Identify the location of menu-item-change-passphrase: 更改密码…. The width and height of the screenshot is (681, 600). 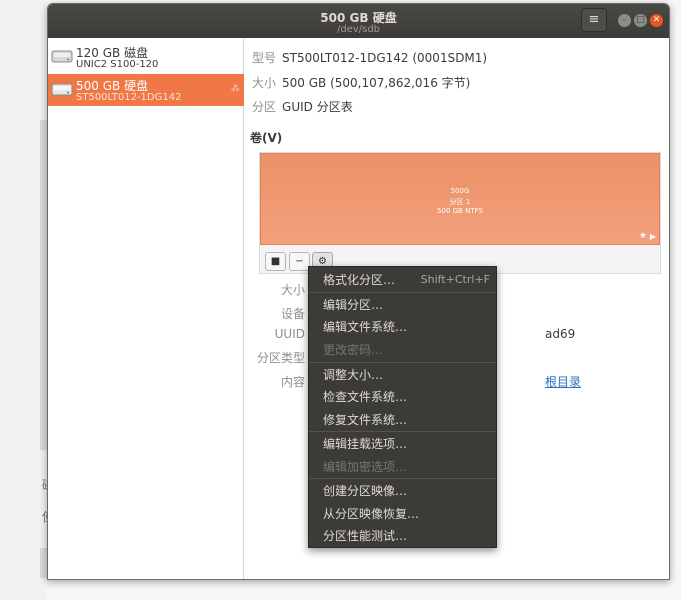
(402, 350).